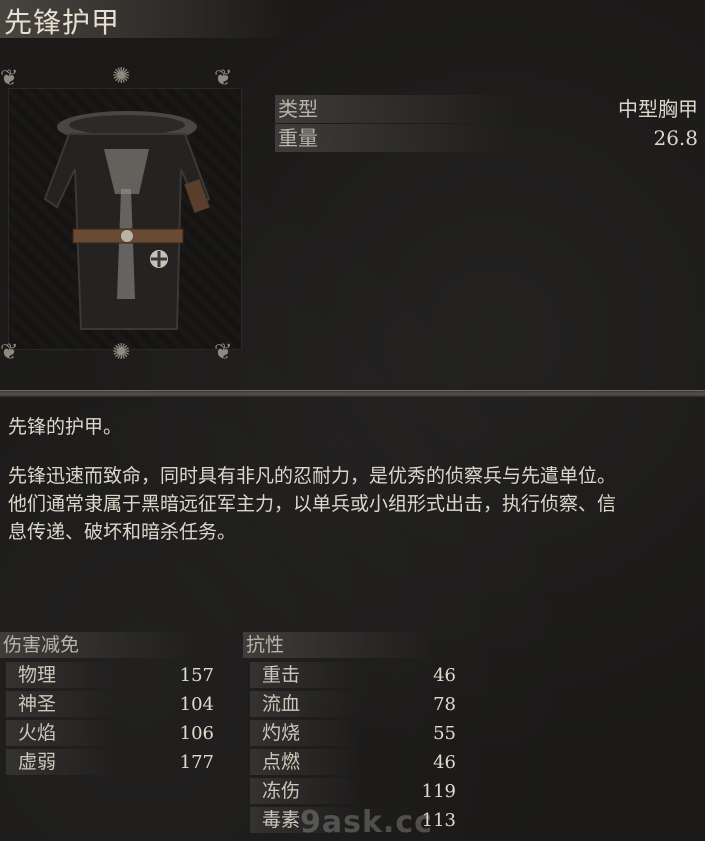 The height and width of the screenshot is (841, 705). I want to click on damage-row-fire: 火焰 106, so click(110, 733).